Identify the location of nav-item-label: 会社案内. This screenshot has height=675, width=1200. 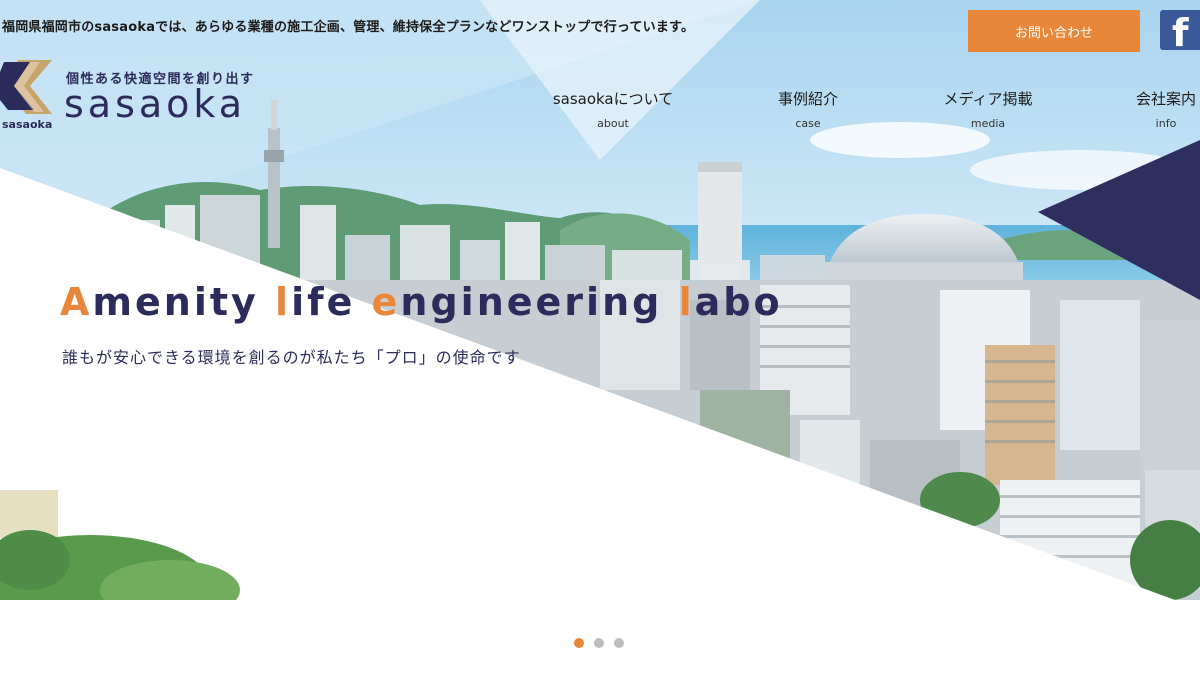
(1166, 99).